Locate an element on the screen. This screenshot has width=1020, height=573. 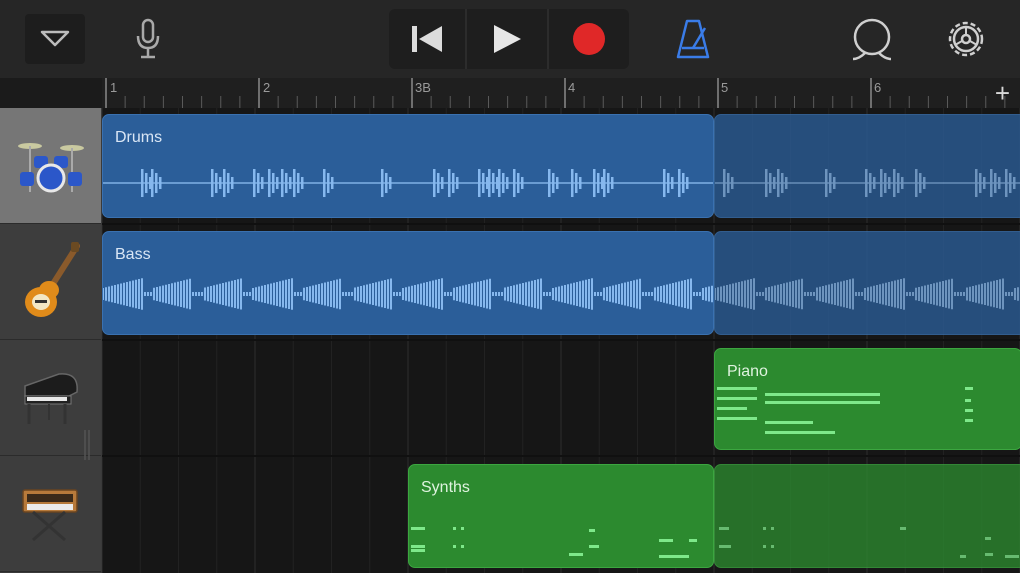
drums-loop-region is located at coordinates (867, 166).